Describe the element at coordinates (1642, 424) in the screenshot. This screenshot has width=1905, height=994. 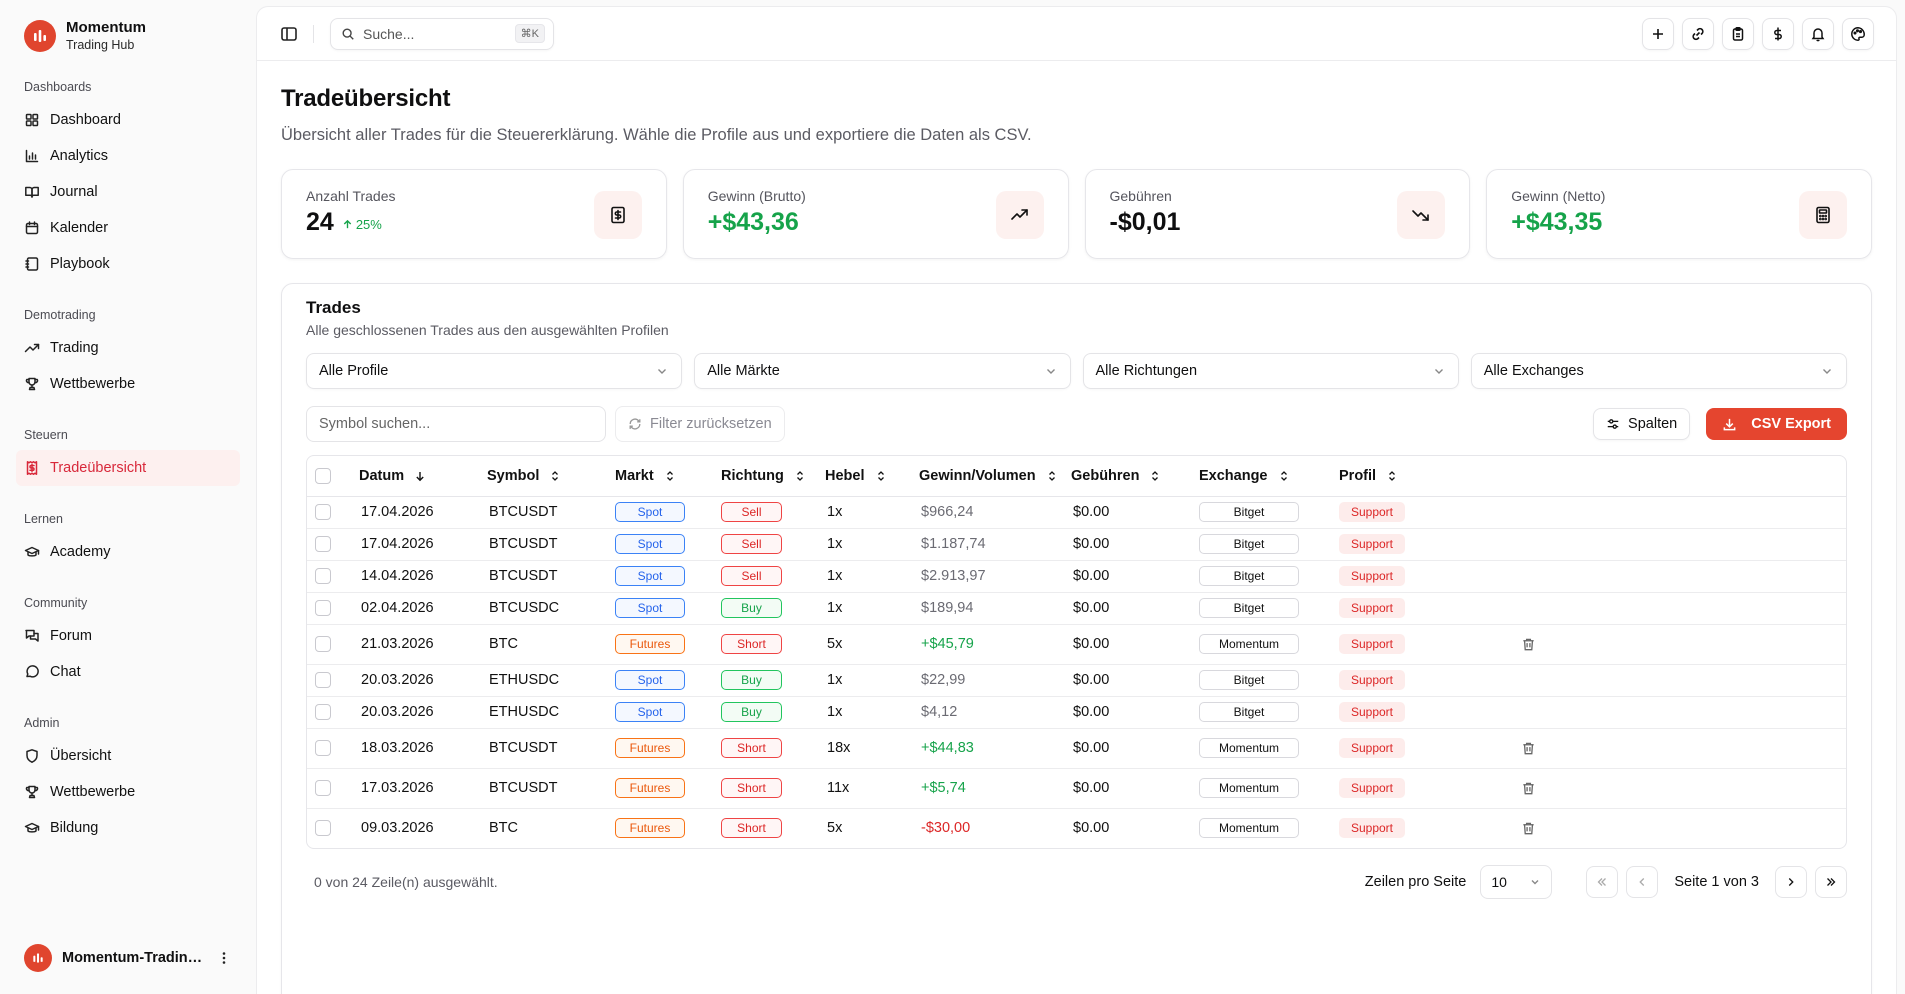
I see `columns-button: Spalten` at that location.